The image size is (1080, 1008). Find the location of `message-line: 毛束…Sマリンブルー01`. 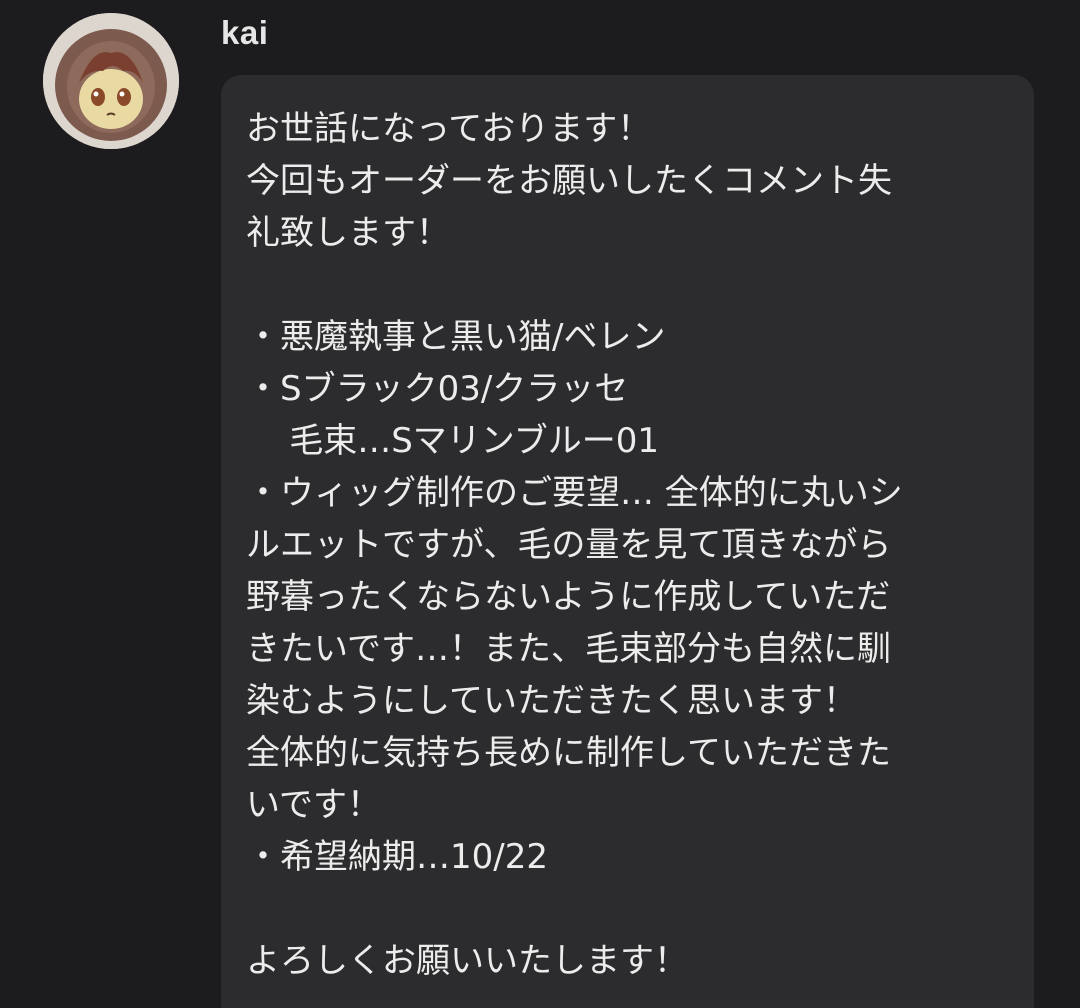

message-line: 毛束…Sマリンブルー01 is located at coordinates (453, 441).